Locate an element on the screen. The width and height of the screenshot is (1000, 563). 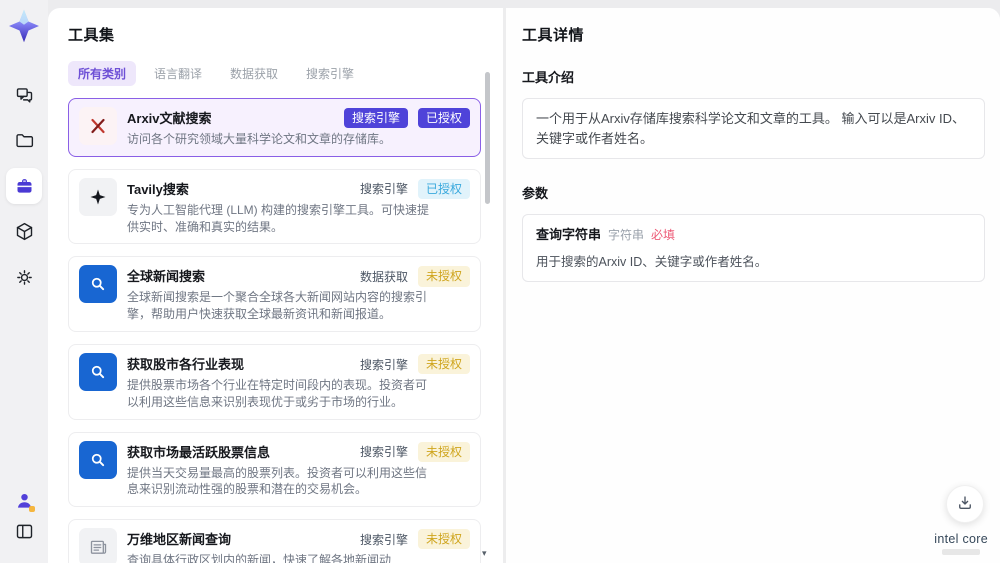
chat-icon is located at coordinates (24, 95).